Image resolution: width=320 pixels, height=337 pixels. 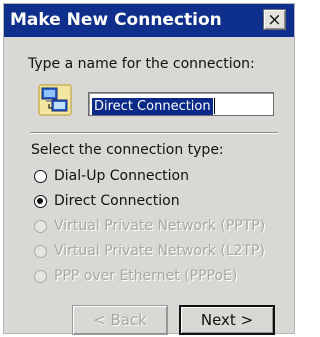 I want to click on next-button: Next >, so click(x=227, y=320).